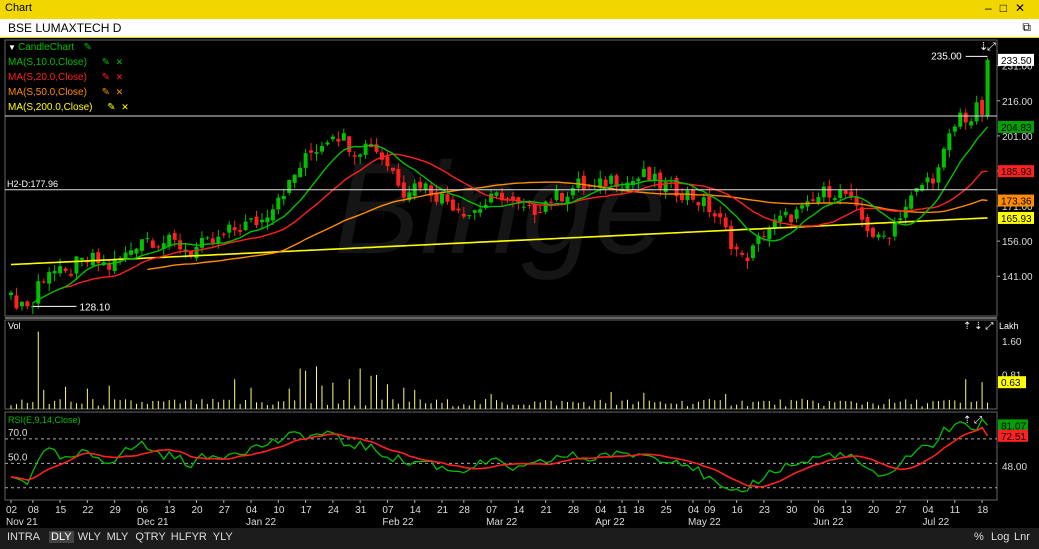 Image resolution: width=1039 pixels, height=549 pixels. I want to click on volume-panel-controls: ⇡ ⇣ ⤢, so click(978, 326).